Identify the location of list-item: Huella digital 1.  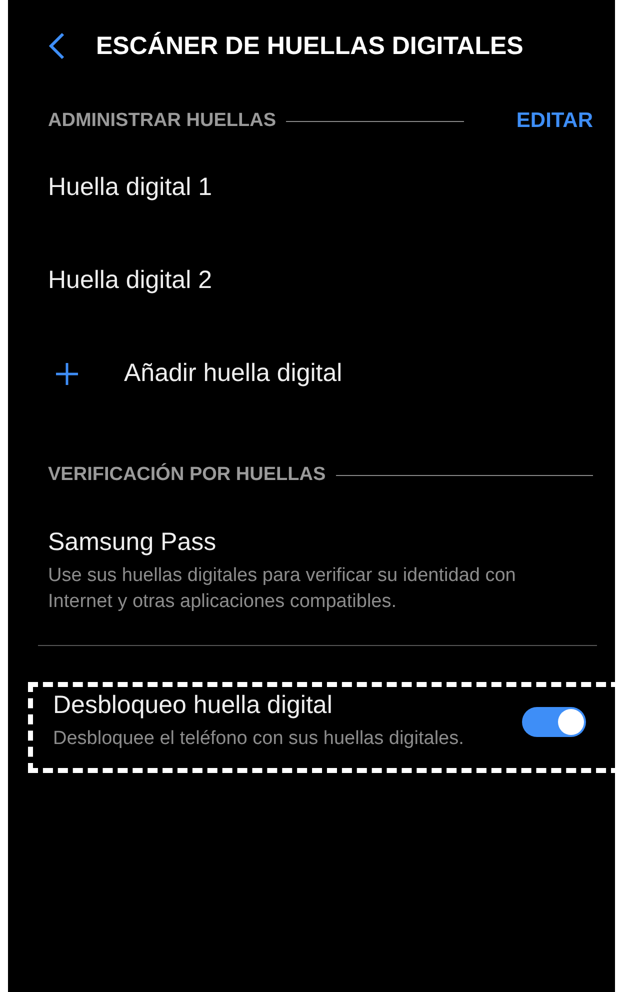
(311, 187).